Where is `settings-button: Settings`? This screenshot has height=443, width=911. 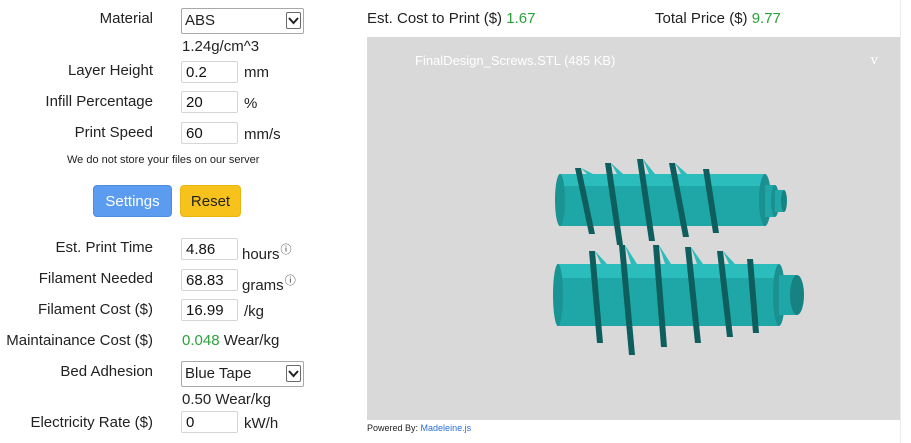 settings-button: Settings is located at coordinates (132, 201).